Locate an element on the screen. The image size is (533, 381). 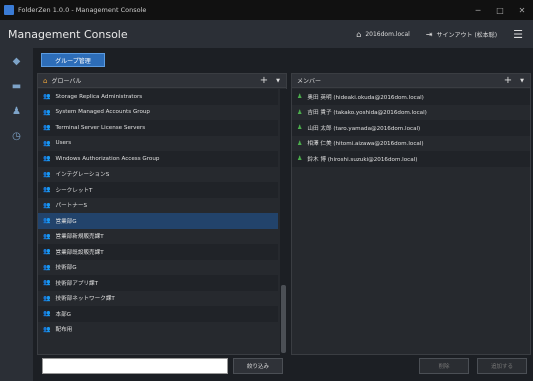
add-member-button: + is located at coordinates (508, 80).